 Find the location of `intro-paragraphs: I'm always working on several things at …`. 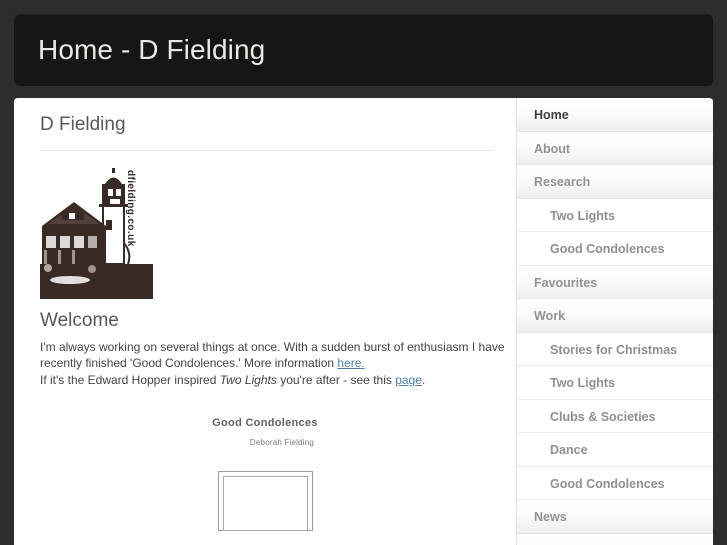

intro-paragraphs: I'm always working on several things at … is located at coordinates (278, 363).